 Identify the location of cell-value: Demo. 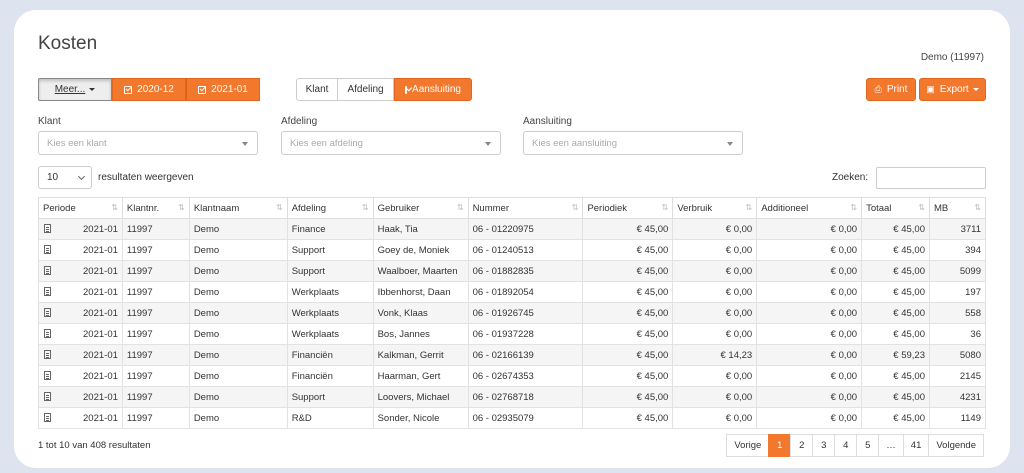
(206, 292).